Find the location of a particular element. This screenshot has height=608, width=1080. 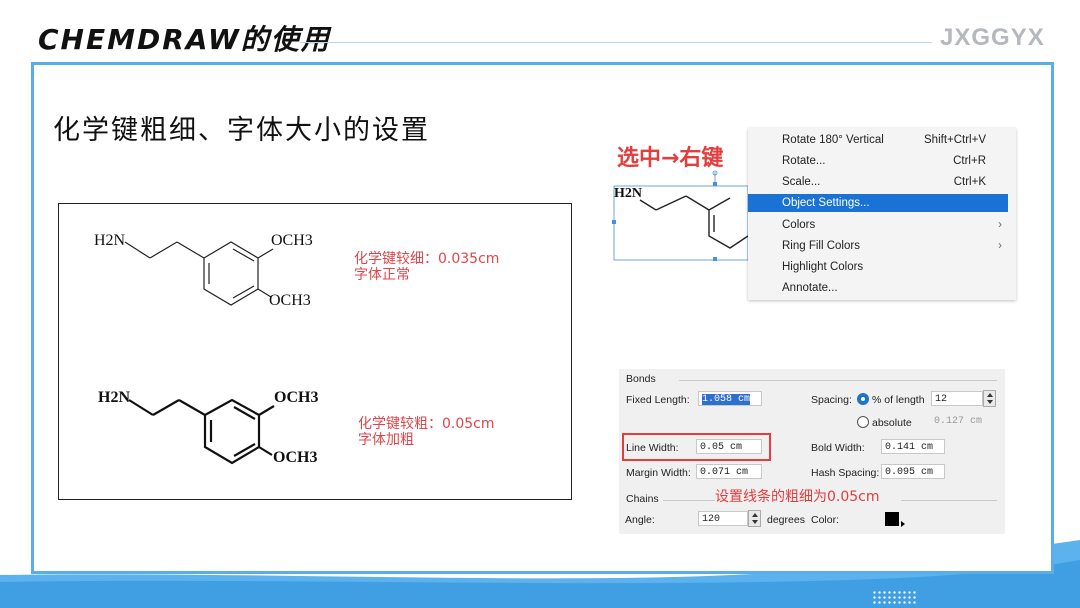

angle-label: Angle: is located at coordinates (640, 520).